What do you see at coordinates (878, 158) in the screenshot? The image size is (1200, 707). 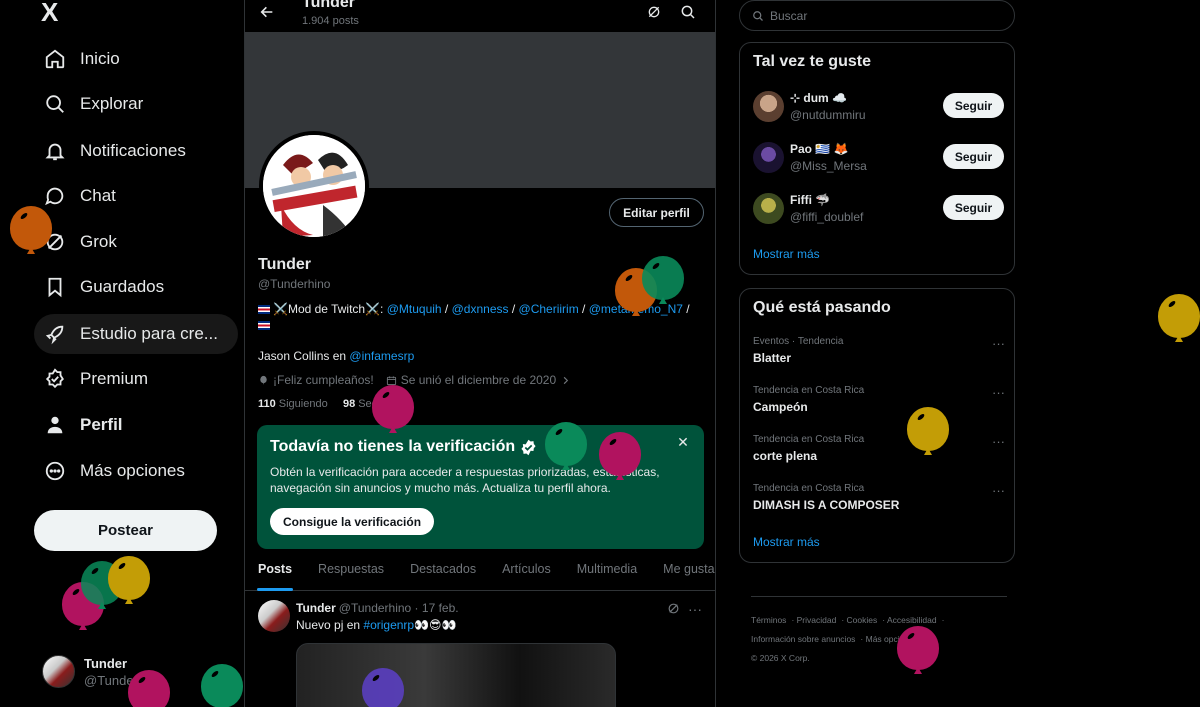 I see `suggestion-item: Pao 🇺🇾 🦊 @Miss_Mersa Seguir` at bounding box center [878, 158].